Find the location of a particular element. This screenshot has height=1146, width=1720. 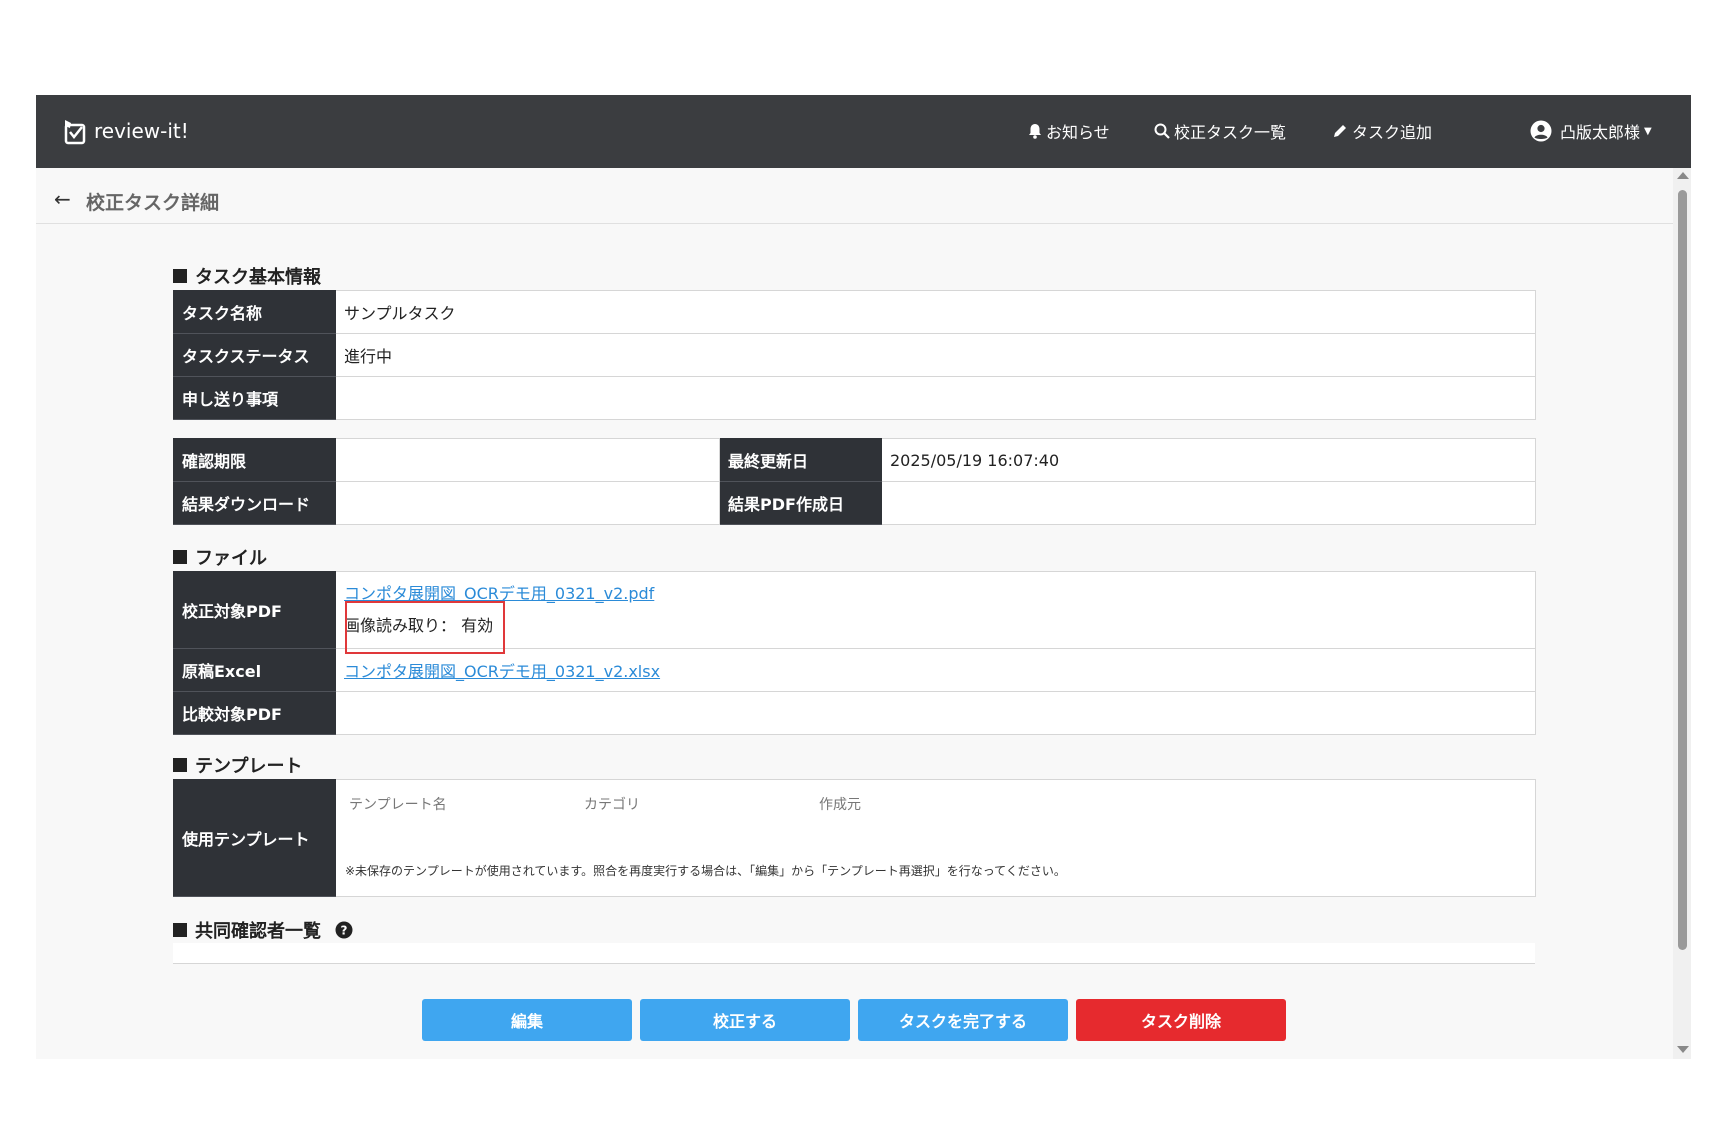

user-avatar-icon is located at coordinates (1541, 131).